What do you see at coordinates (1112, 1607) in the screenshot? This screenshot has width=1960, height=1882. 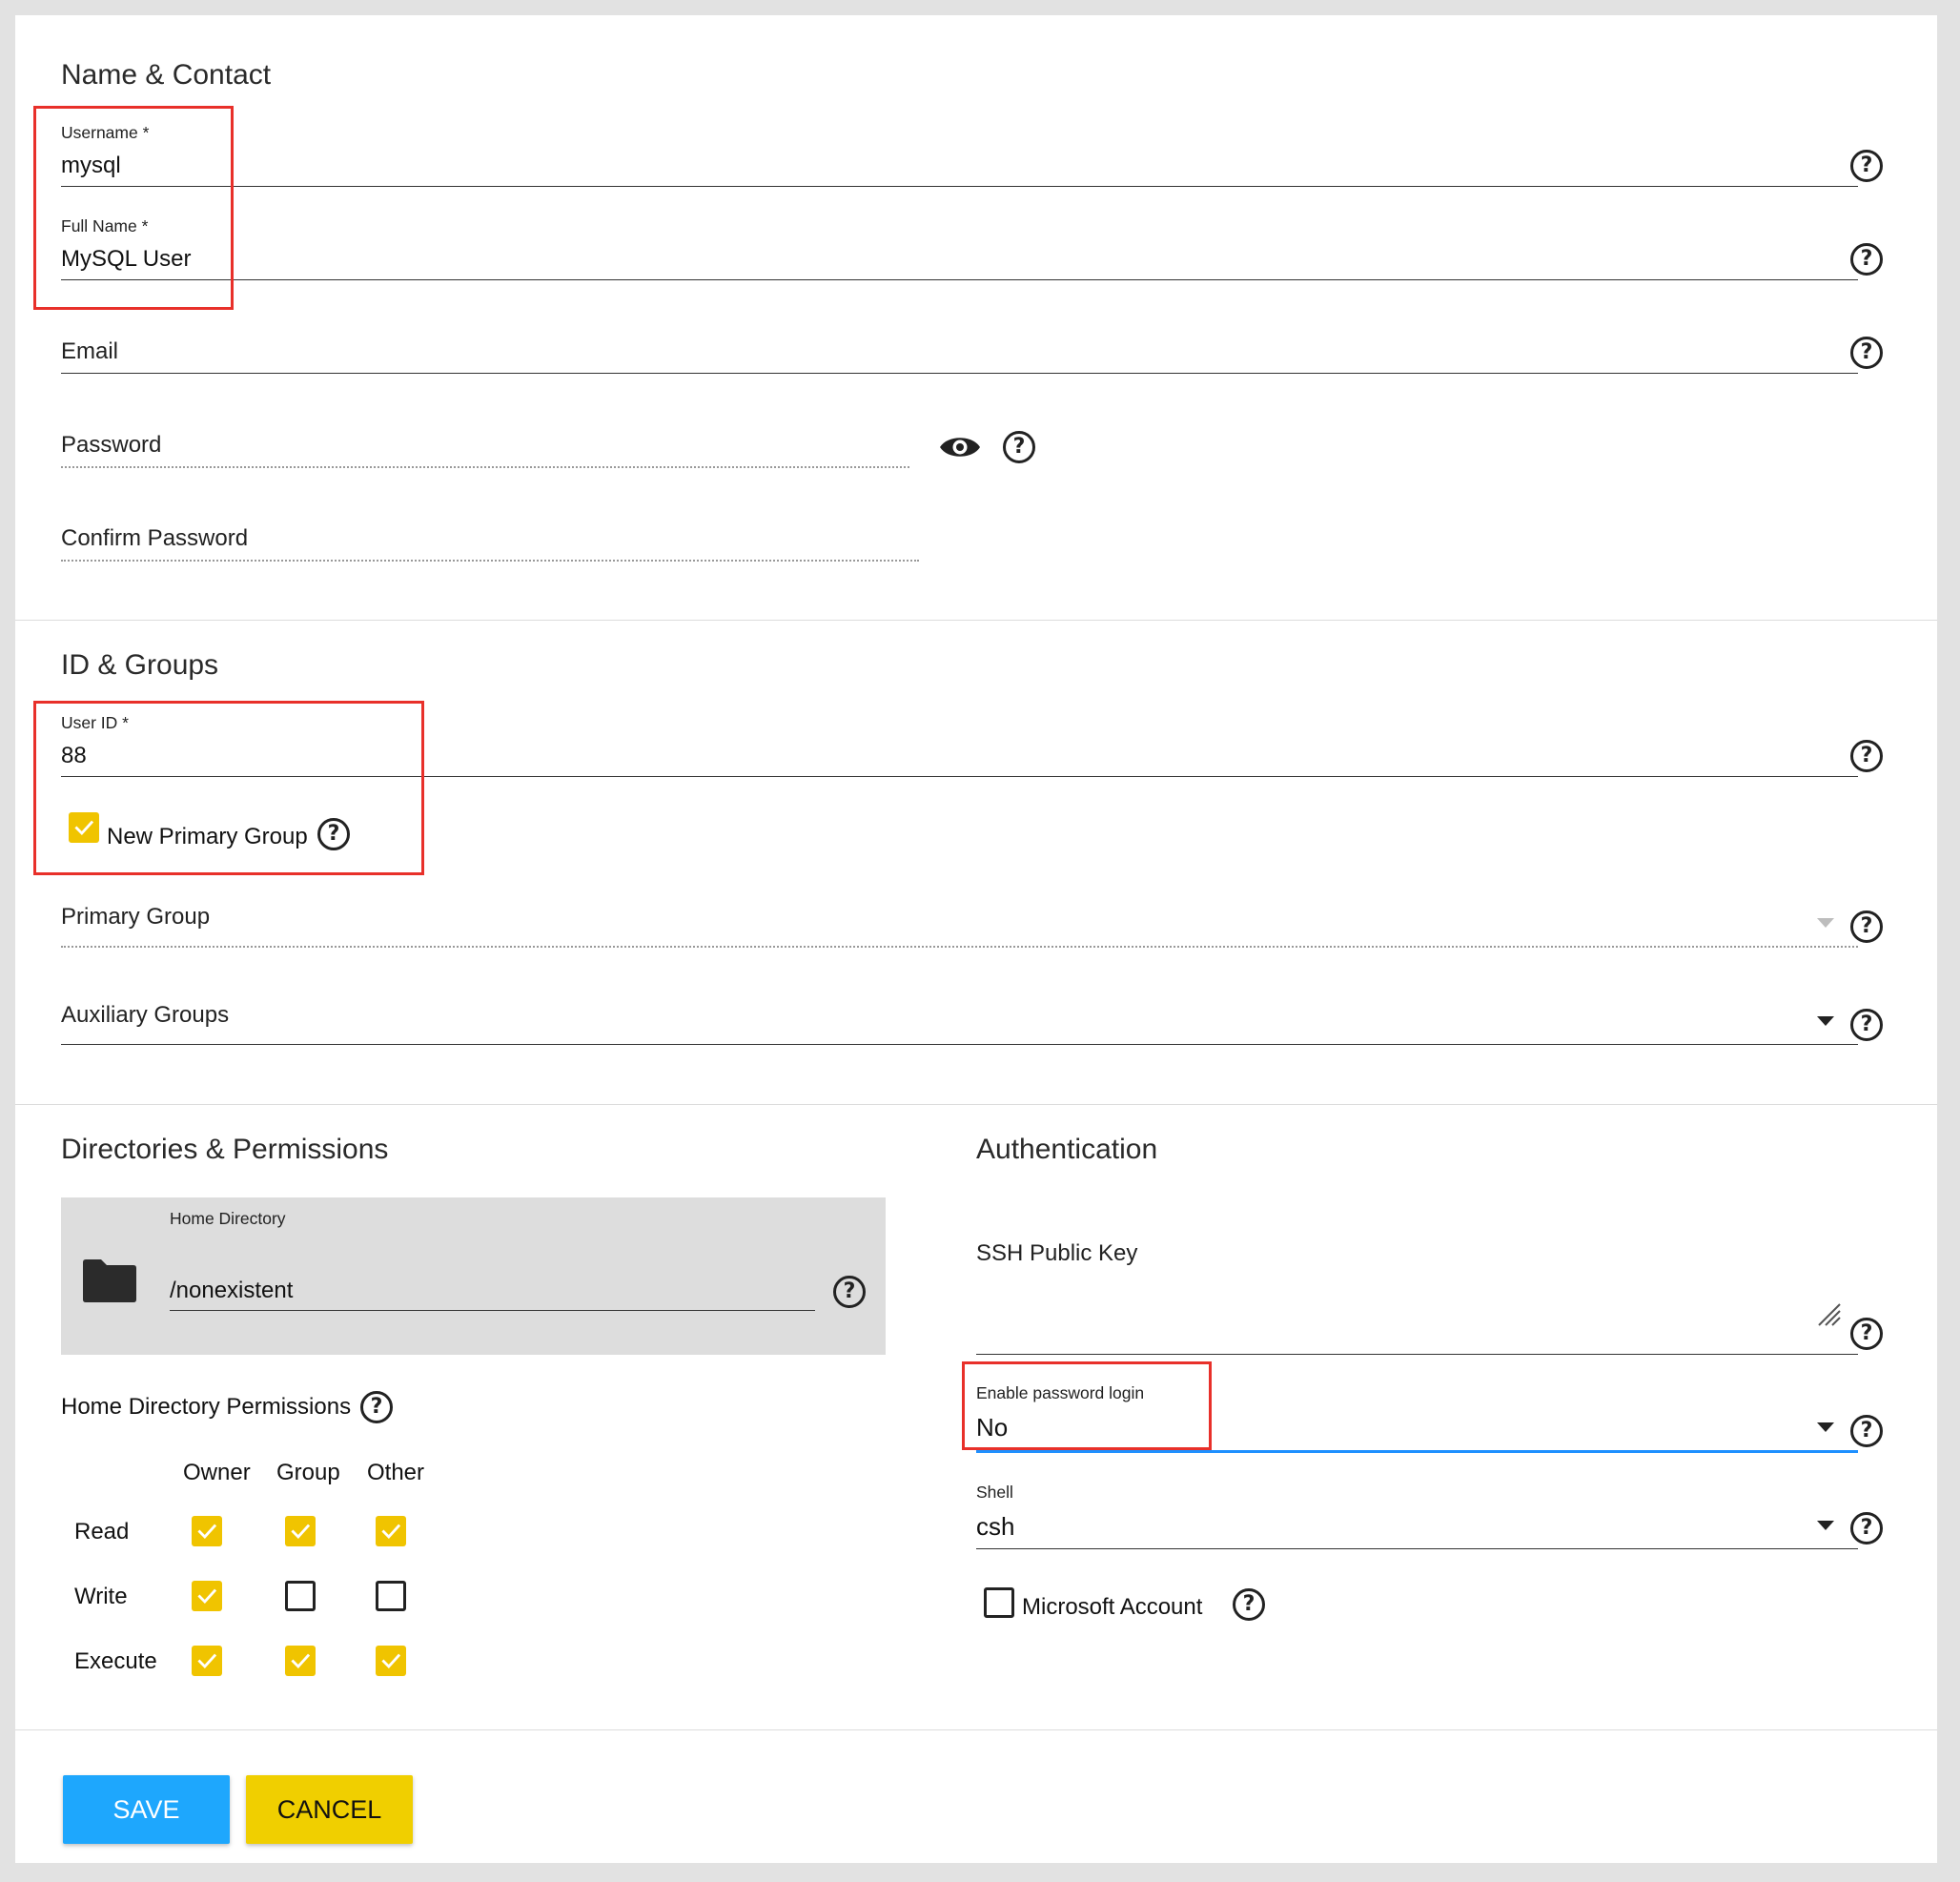 I see `microsoft-account-label: Microsoft Account` at bounding box center [1112, 1607].